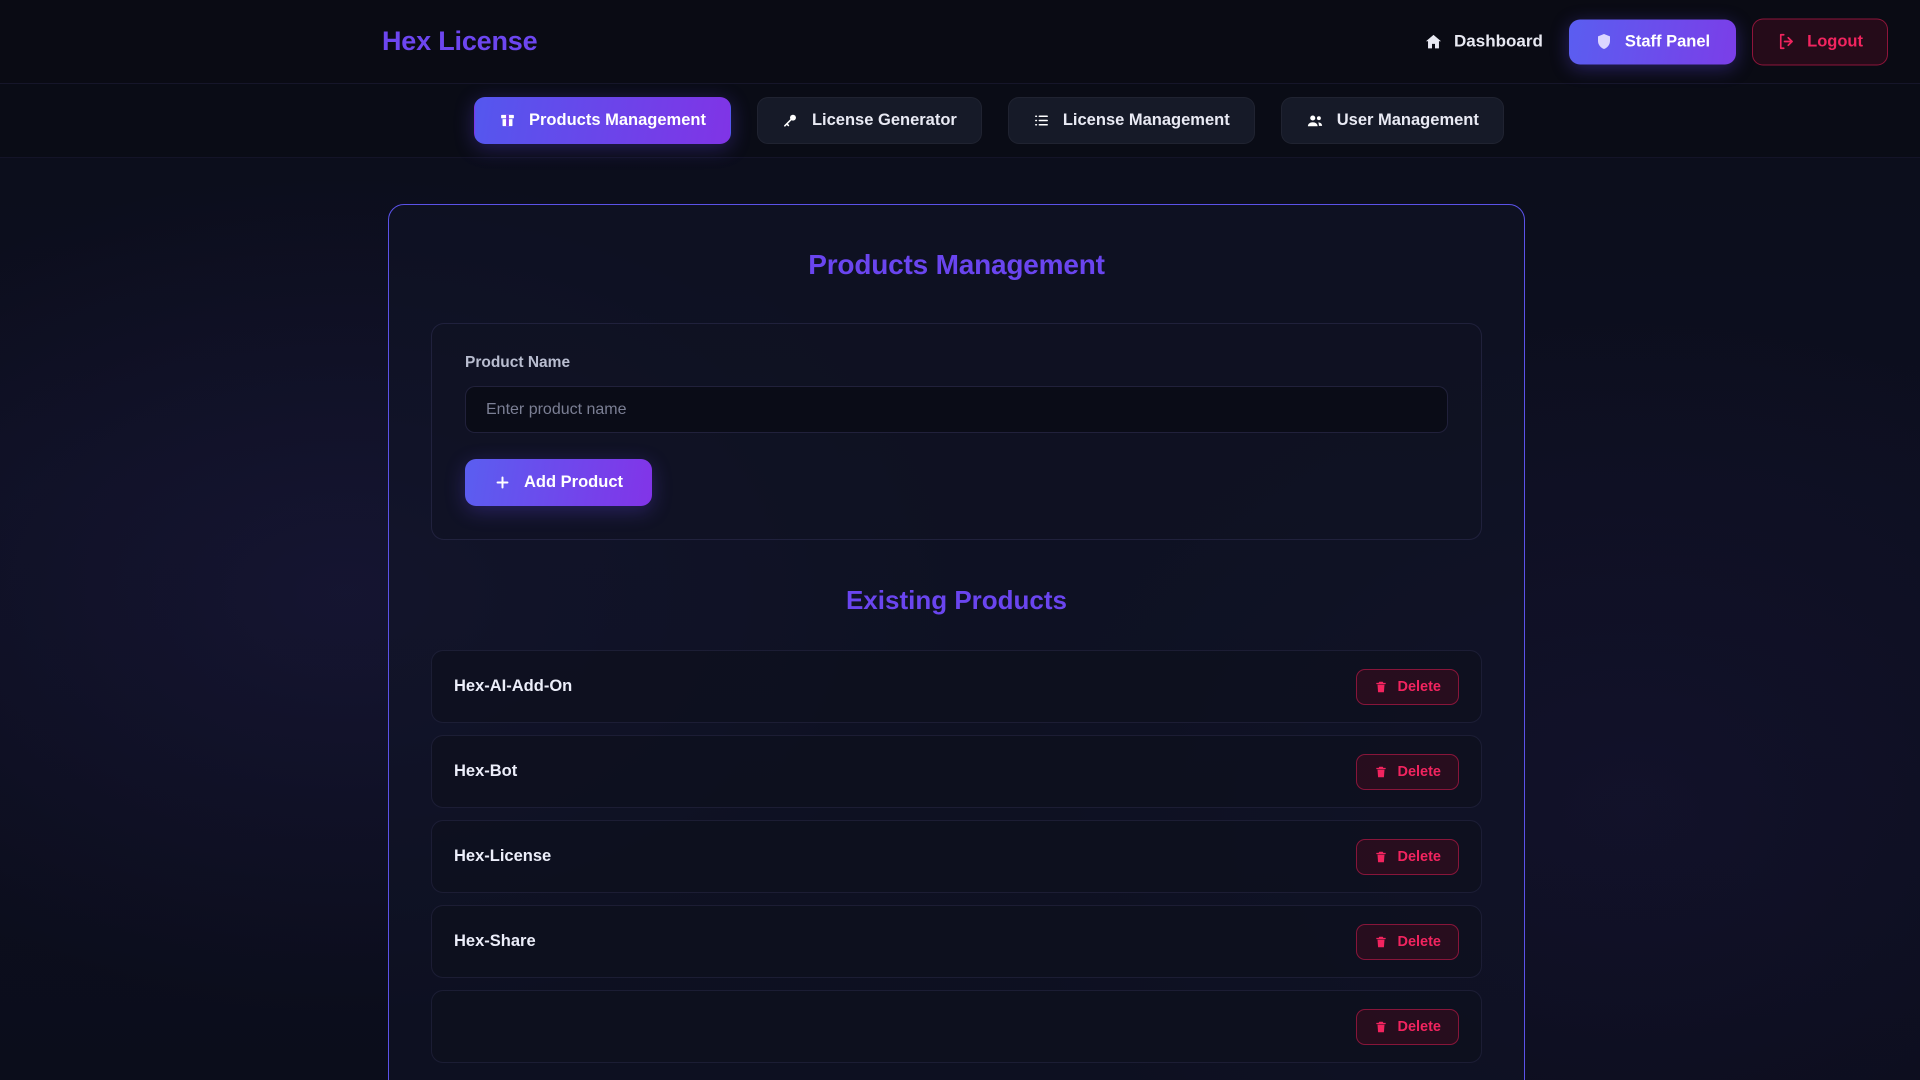 The width and height of the screenshot is (1920, 1080). I want to click on tab-license-generator: License Generator, so click(869, 120).